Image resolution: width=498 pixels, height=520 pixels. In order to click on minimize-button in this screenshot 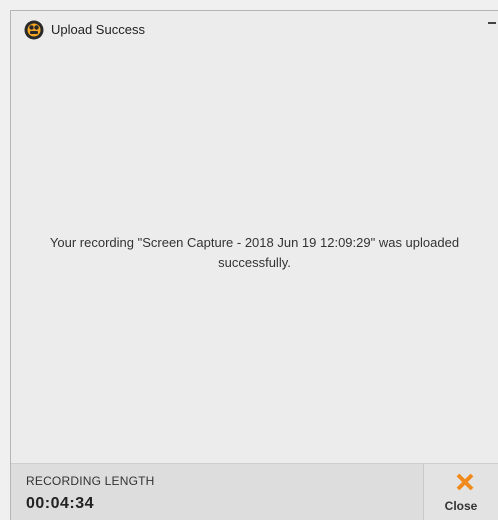, I will do `click(491, 22)`.